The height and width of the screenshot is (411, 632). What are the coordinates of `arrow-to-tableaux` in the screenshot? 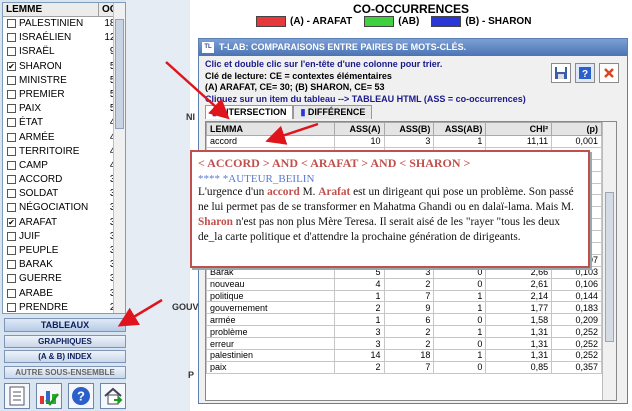 It's located at (140, 312).